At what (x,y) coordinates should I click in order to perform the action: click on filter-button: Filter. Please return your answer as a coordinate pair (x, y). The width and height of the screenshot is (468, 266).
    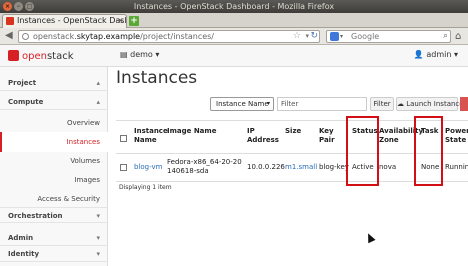
    Looking at the image, I should click on (382, 104).